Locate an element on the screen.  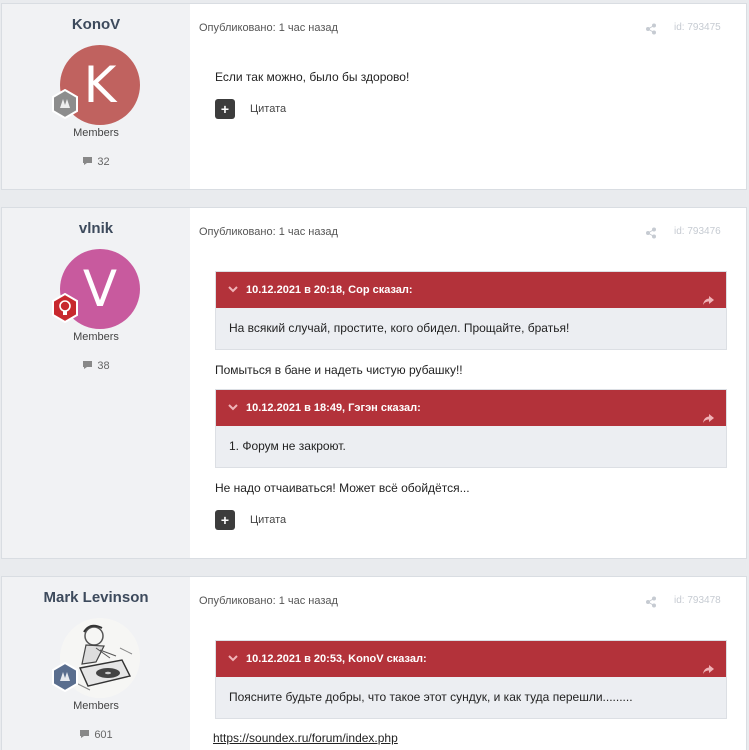
quote-header: 10.12.2021 в 18:49, Гэгэн сказал: is located at coordinates (471, 408).